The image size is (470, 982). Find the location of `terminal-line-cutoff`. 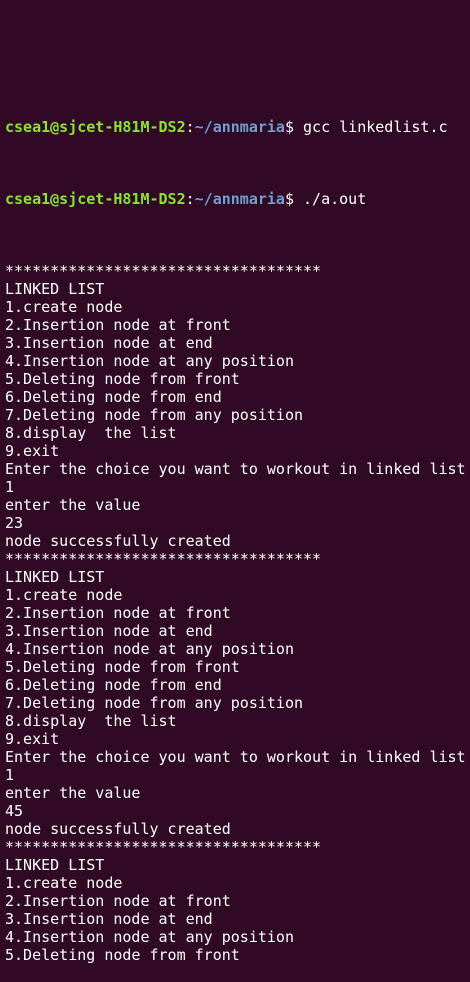

terminal-line-cutoff is located at coordinates (237, 55).